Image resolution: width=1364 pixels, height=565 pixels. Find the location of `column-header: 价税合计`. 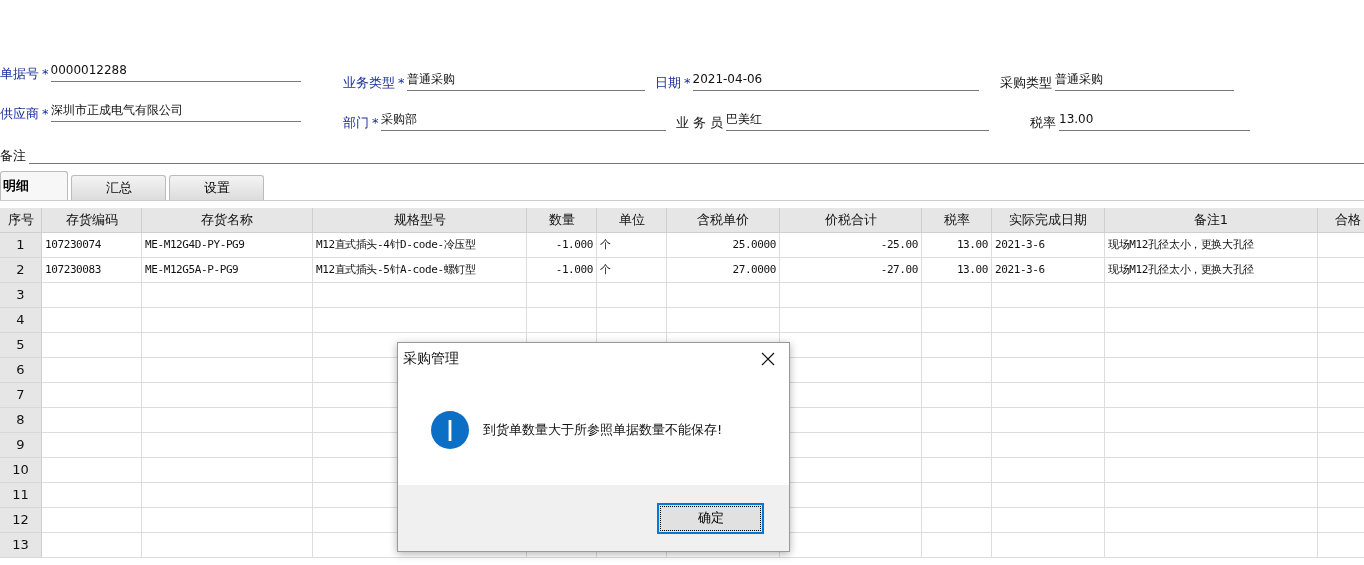

column-header: 价税合计 is located at coordinates (851, 220).